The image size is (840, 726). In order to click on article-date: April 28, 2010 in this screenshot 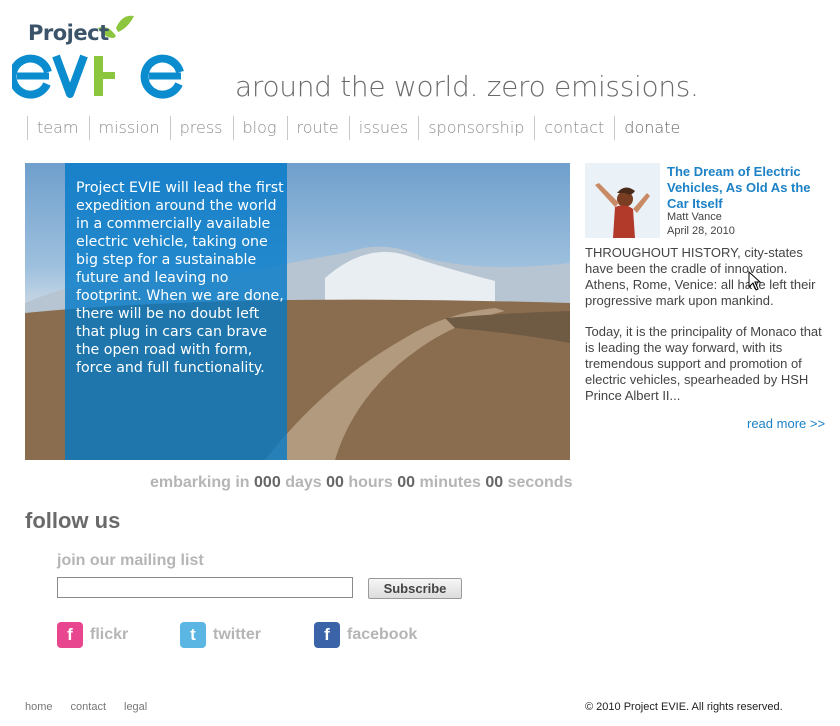, I will do `click(701, 231)`.